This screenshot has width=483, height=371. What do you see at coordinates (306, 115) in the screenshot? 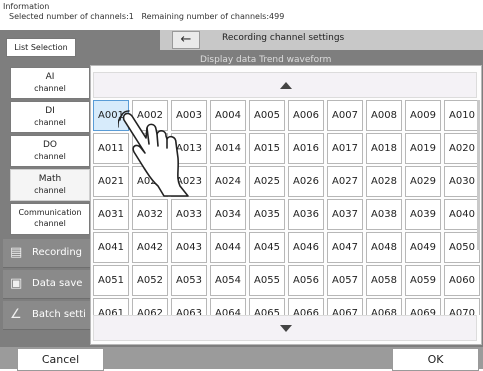
I see `channel-cell: A006` at bounding box center [306, 115].